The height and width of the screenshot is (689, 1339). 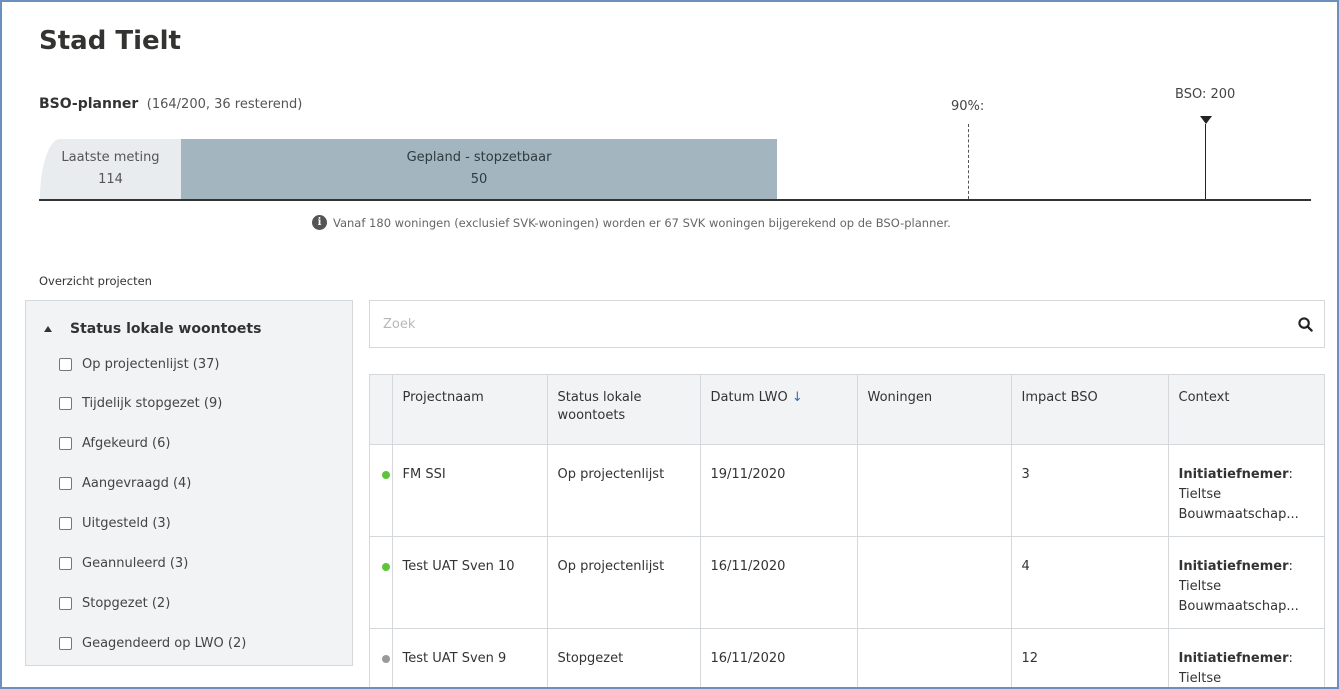 What do you see at coordinates (470, 490) in the screenshot?
I see `cell-projectnaam: FM SSI` at bounding box center [470, 490].